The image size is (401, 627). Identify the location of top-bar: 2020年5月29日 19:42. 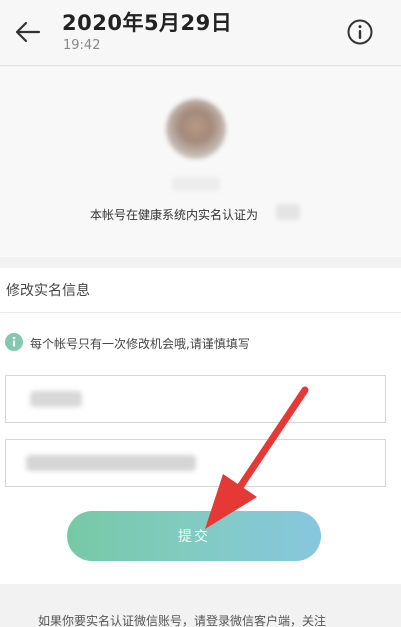
(200, 33).